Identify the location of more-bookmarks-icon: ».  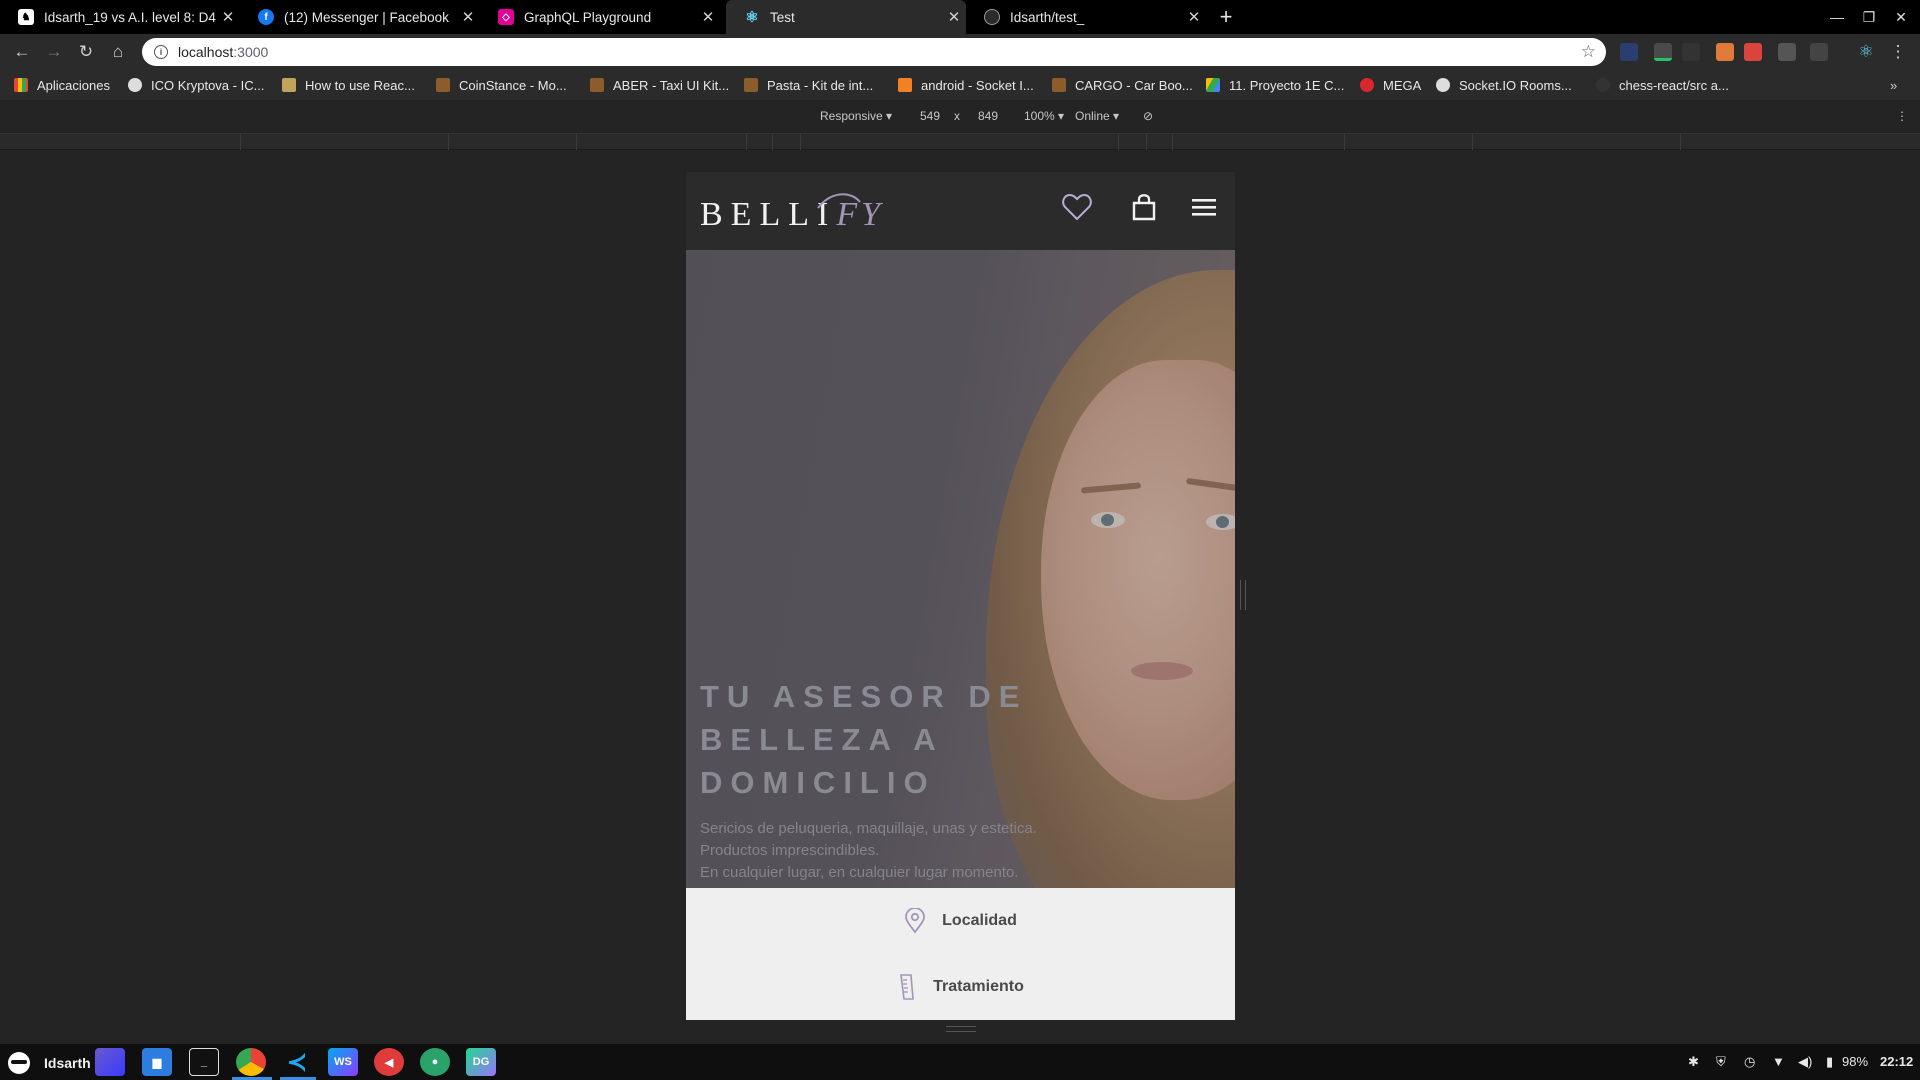
(1893, 85).